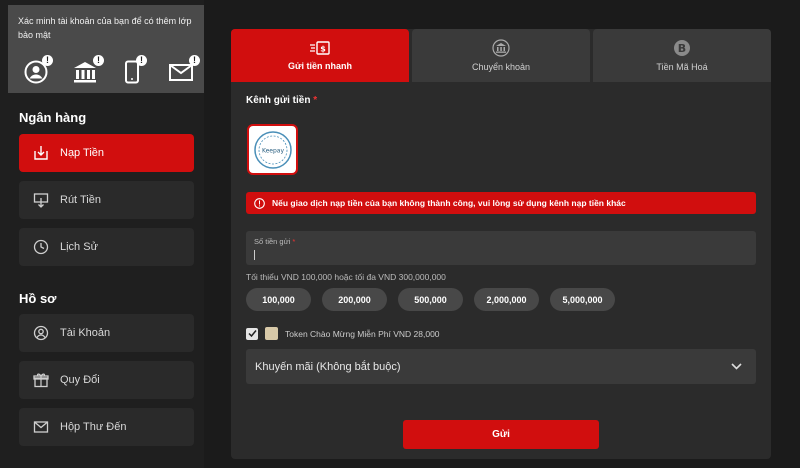 This screenshot has width=800, height=468. What do you see at coordinates (501, 48) in the screenshot?
I see `bank-transfer-icon` at bounding box center [501, 48].